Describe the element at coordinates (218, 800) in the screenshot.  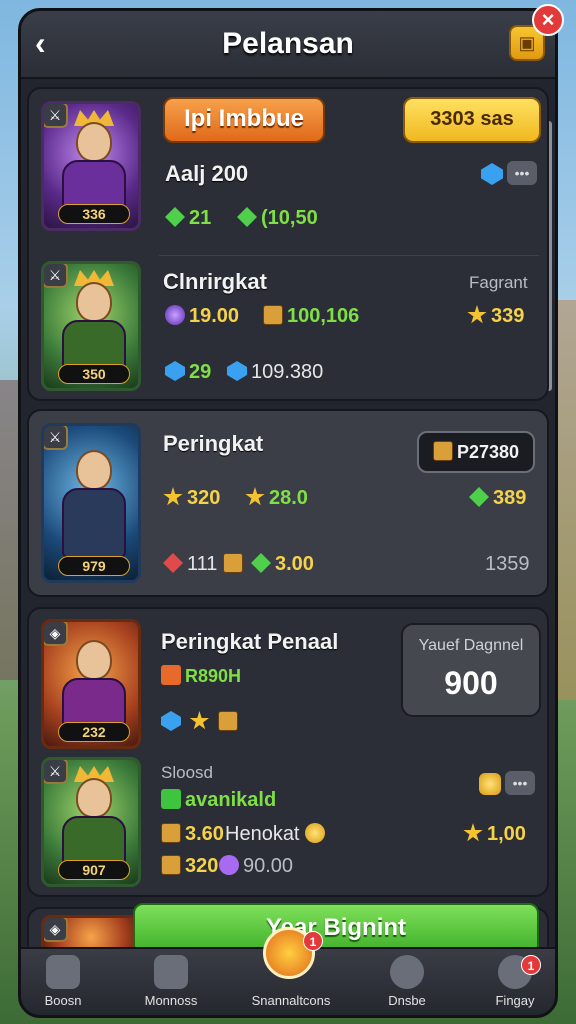
I see `hero-tag-2: avanikald` at that location.